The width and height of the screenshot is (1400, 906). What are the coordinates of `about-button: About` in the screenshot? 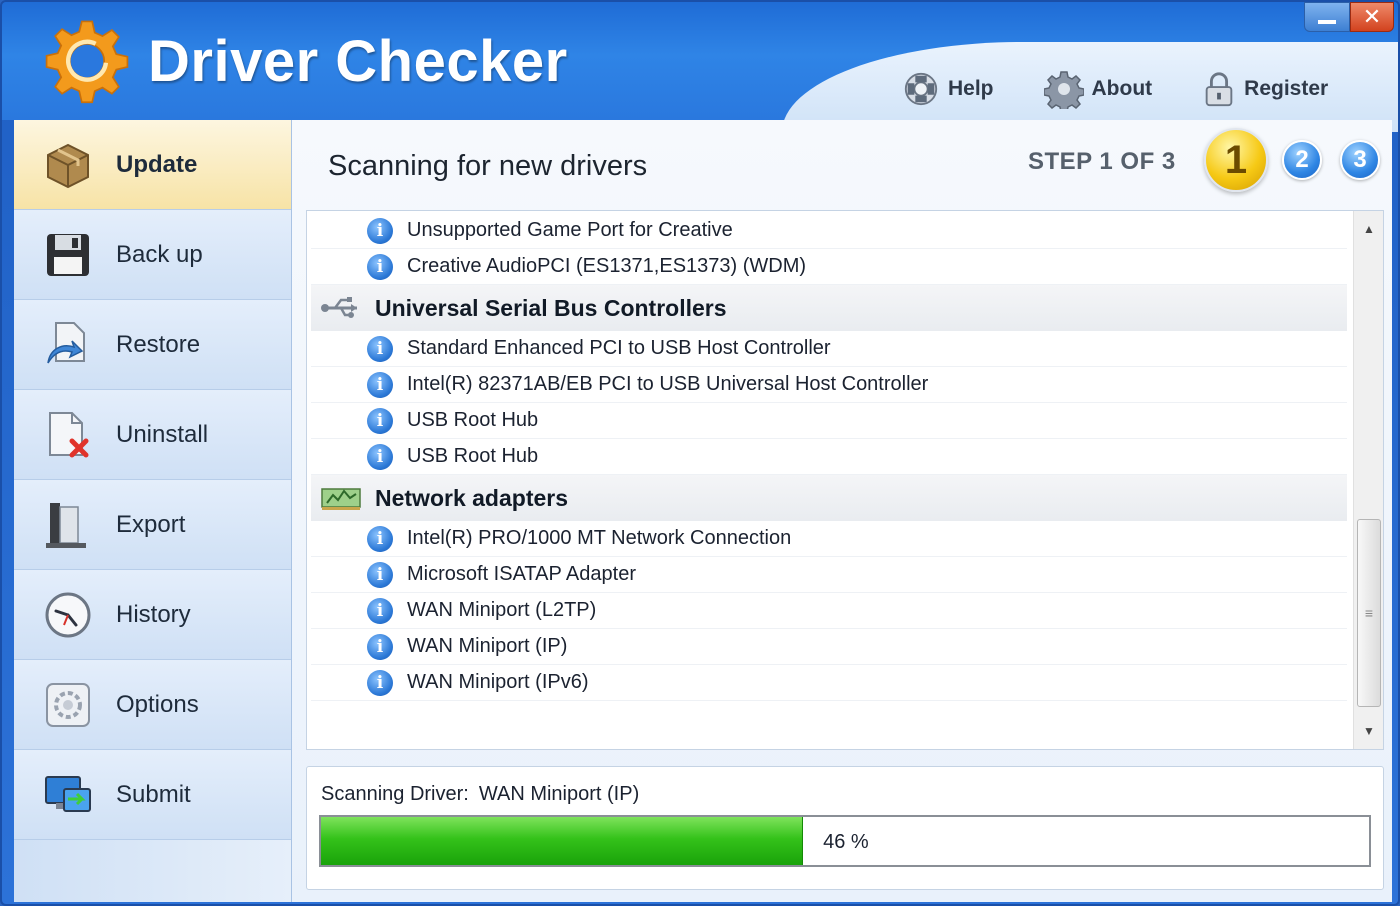 It's located at (1098, 89).